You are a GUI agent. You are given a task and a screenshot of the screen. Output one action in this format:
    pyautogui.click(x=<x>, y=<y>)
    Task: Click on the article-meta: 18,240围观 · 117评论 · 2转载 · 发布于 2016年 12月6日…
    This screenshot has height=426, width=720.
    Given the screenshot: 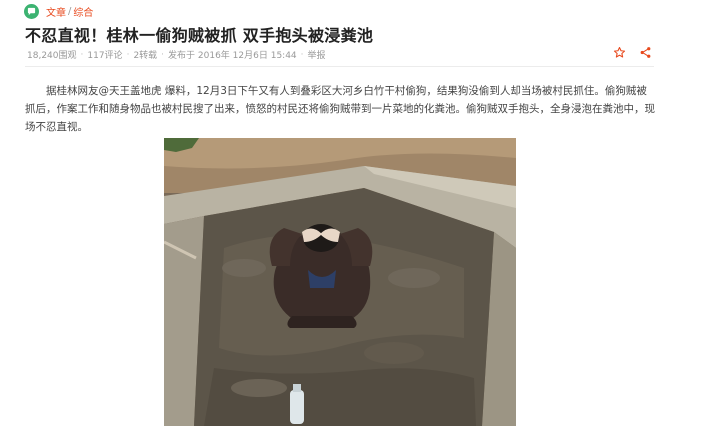 What is the action you would take?
    pyautogui.click(x=176, y=55)
    